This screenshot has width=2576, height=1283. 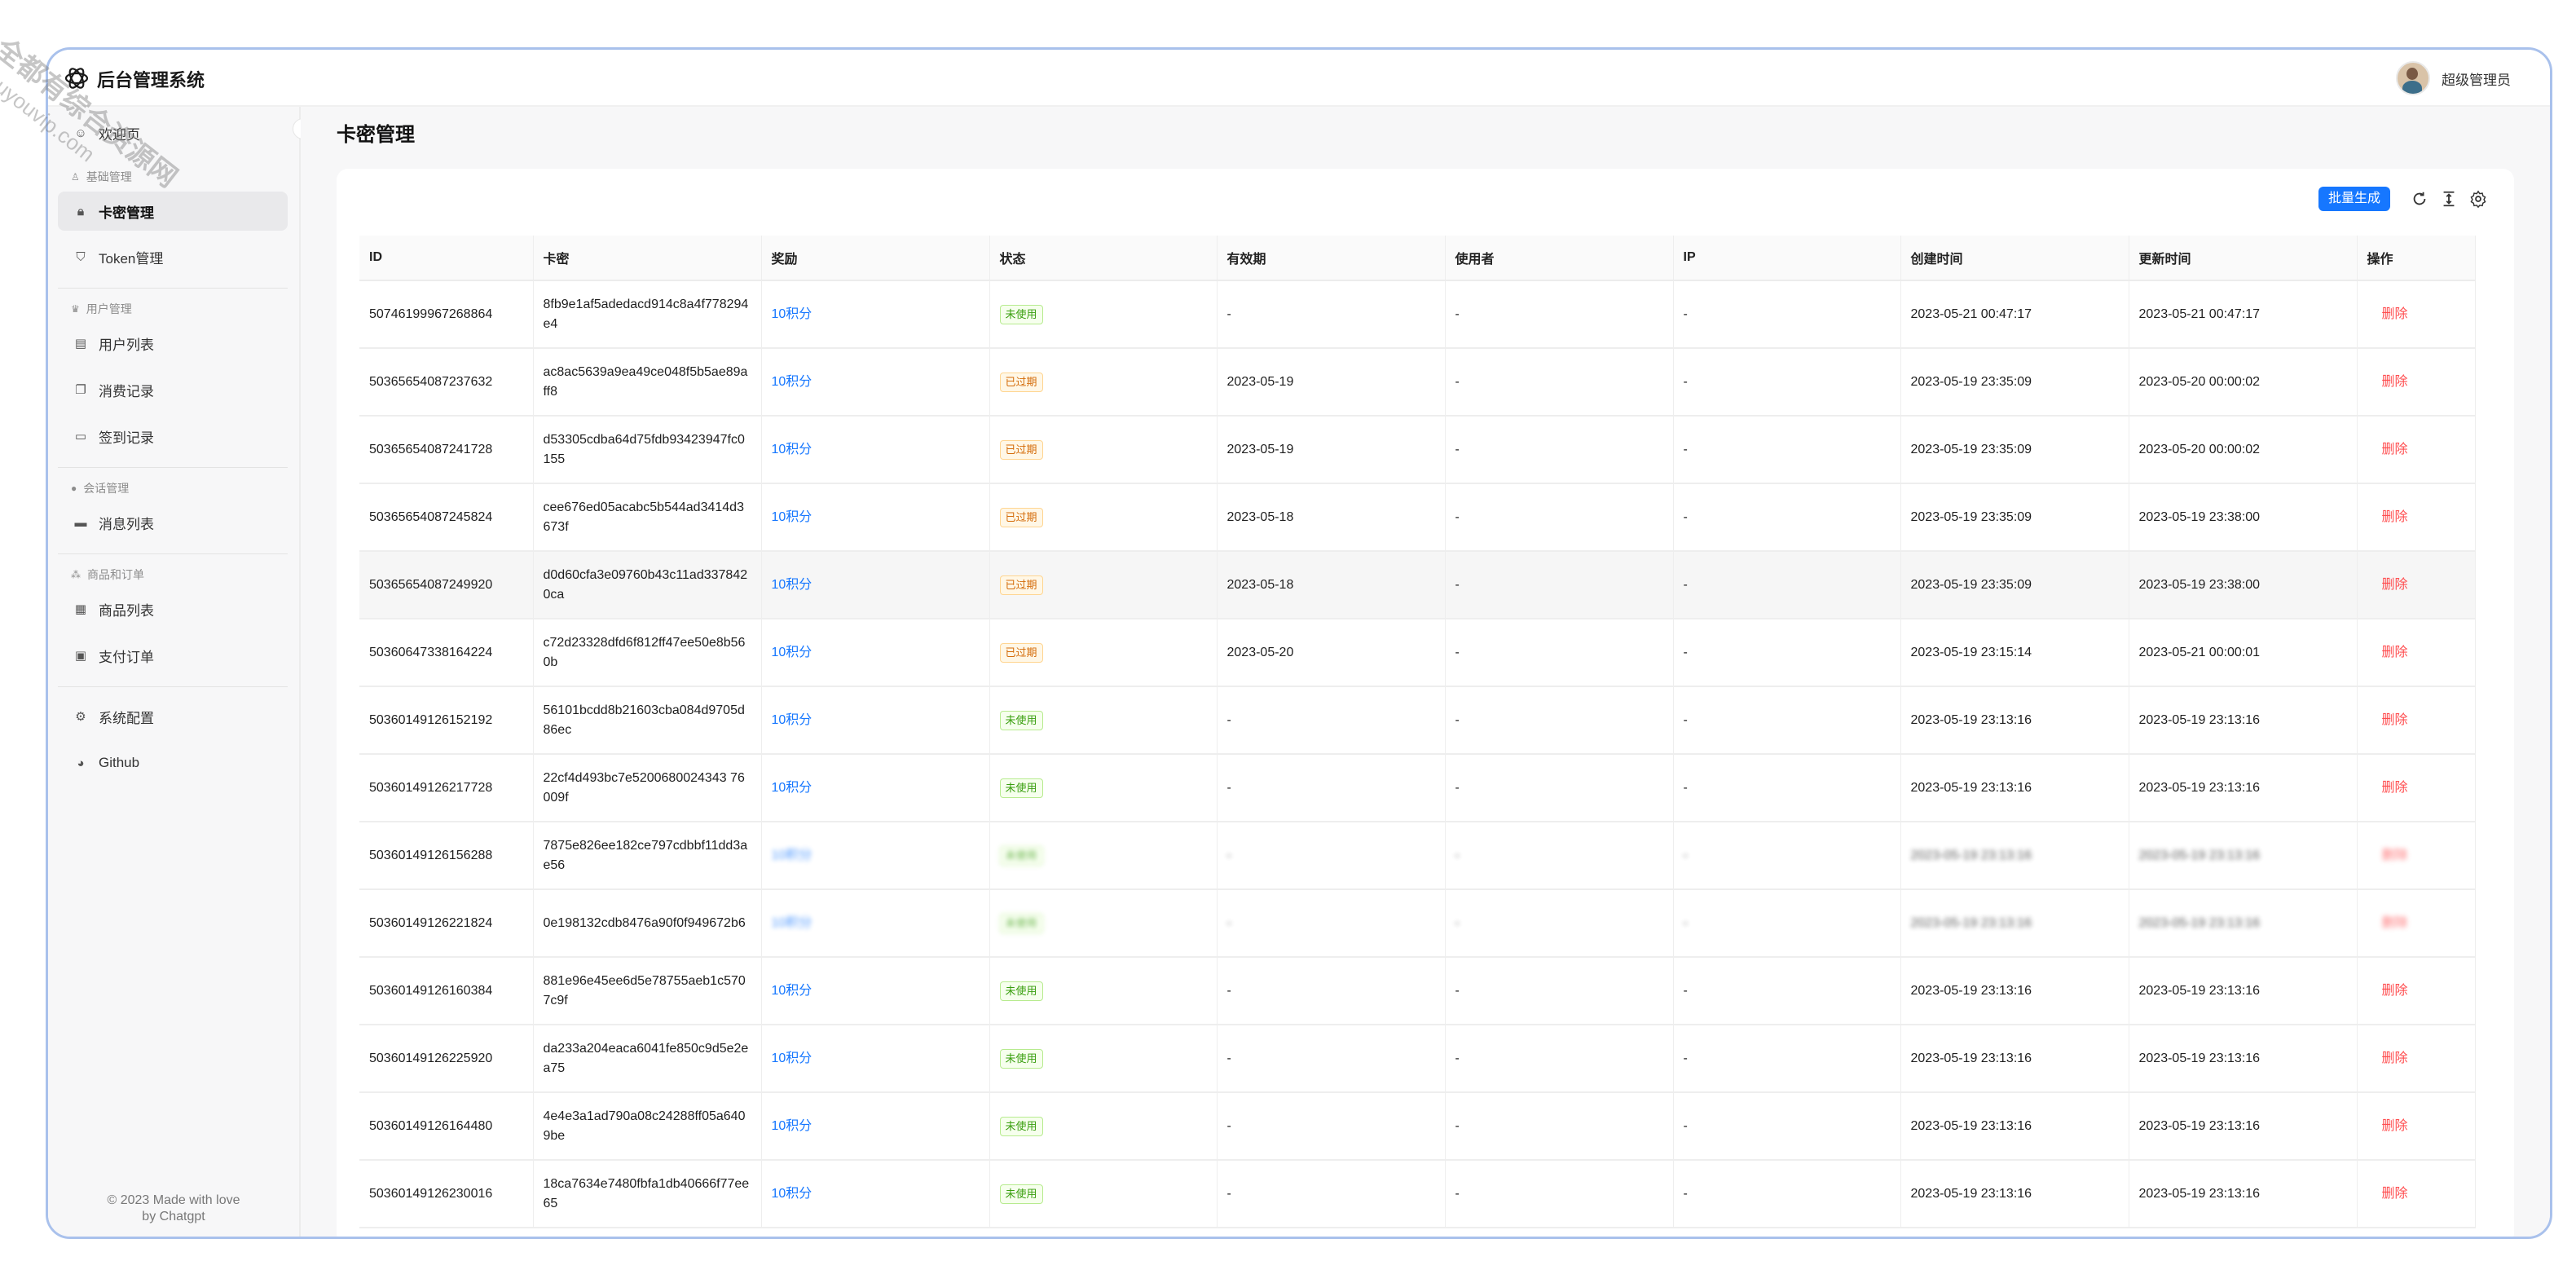 What do you see at coordinates (1787, 258) in the screenshot?
I see `col-header: IP` at bounding box center [1787, 258].